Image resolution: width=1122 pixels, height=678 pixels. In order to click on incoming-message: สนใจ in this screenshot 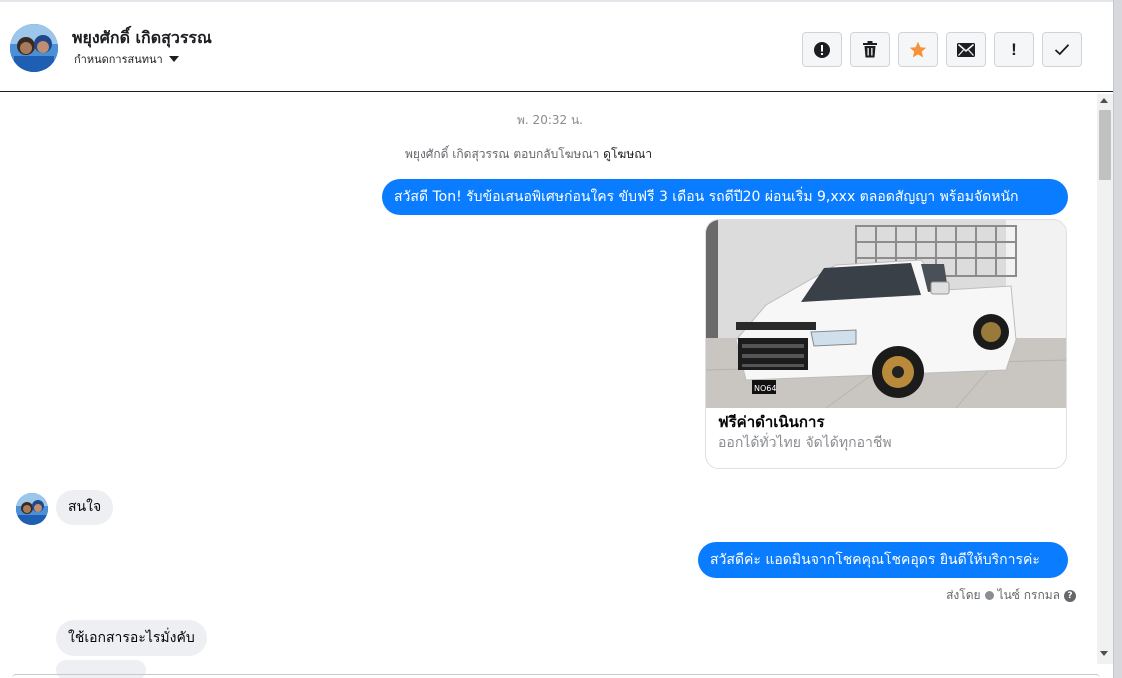, I will do `click(85, 507)`.